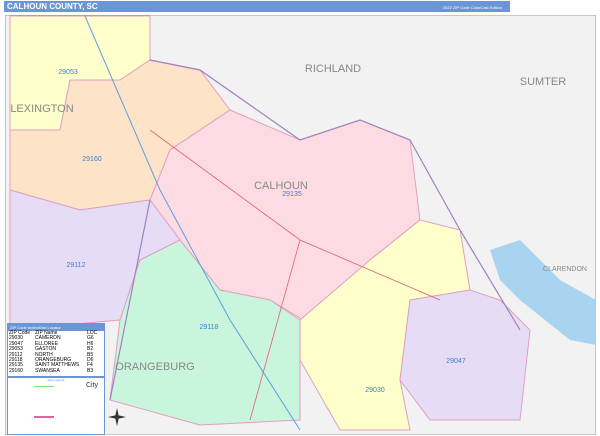 This screenshot has height=436, width=600. Describe the element at coordinates (16, 370) in the screenshot. I see `zip-cell: 29160` at that location.